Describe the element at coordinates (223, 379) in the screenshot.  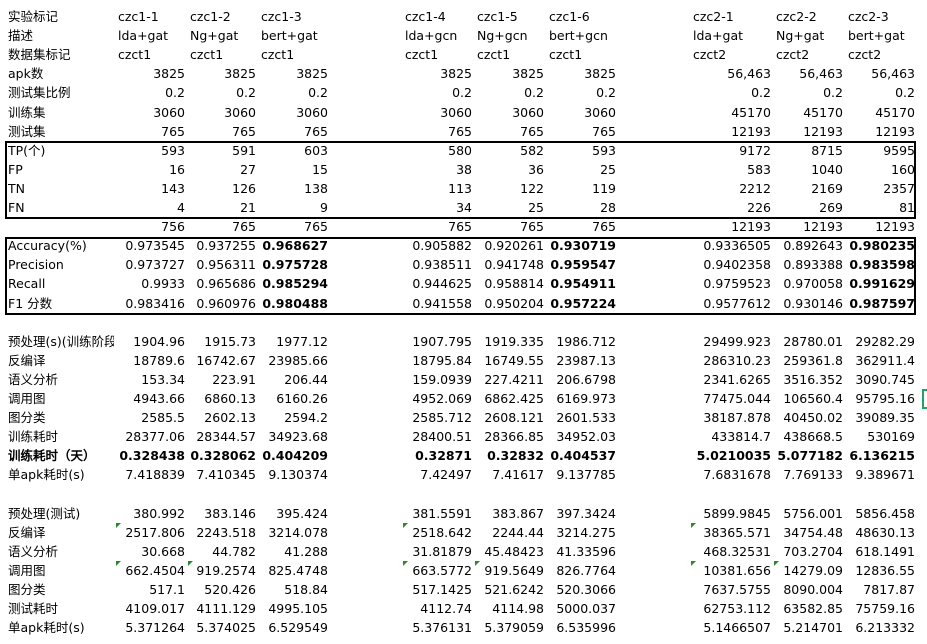
I see `table-cell: 223.91` at that location.